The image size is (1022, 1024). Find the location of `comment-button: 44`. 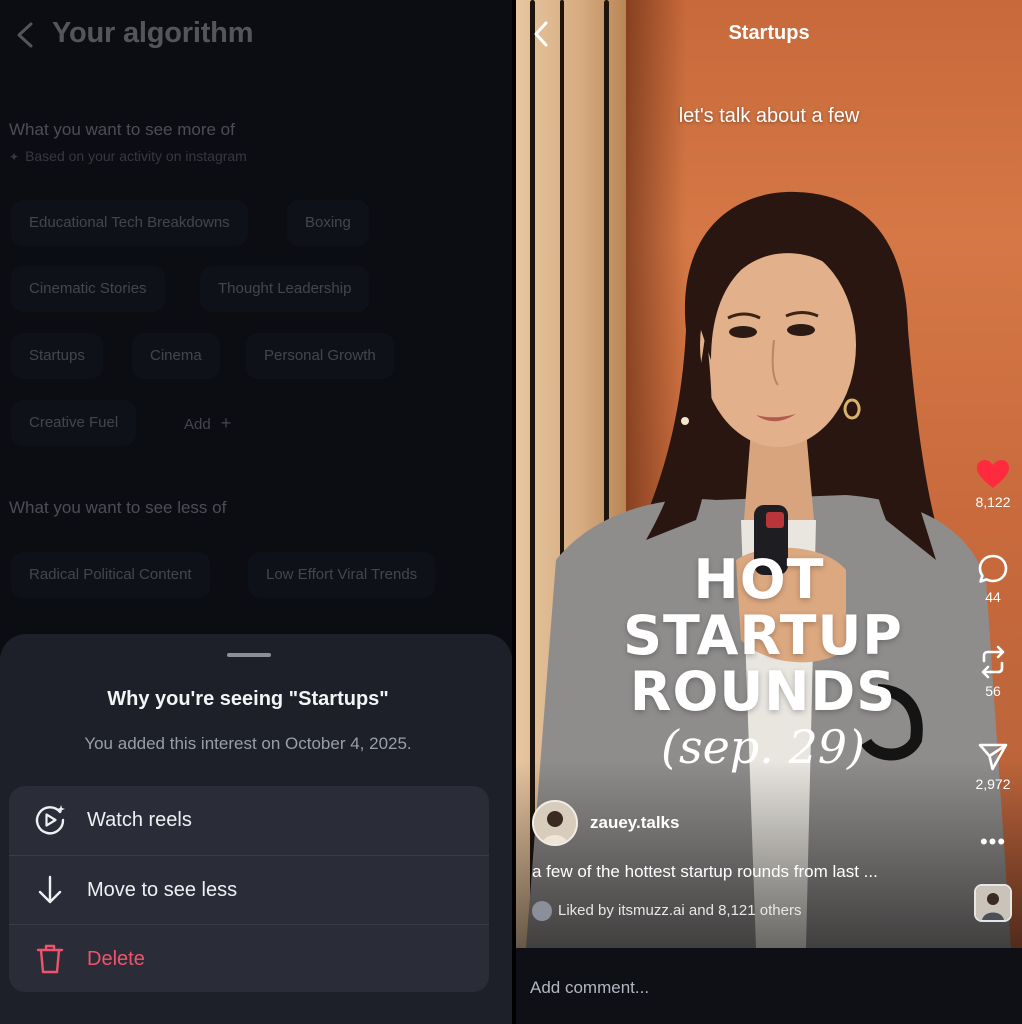

comment-button: 44 is located at coordinates (993, 579).